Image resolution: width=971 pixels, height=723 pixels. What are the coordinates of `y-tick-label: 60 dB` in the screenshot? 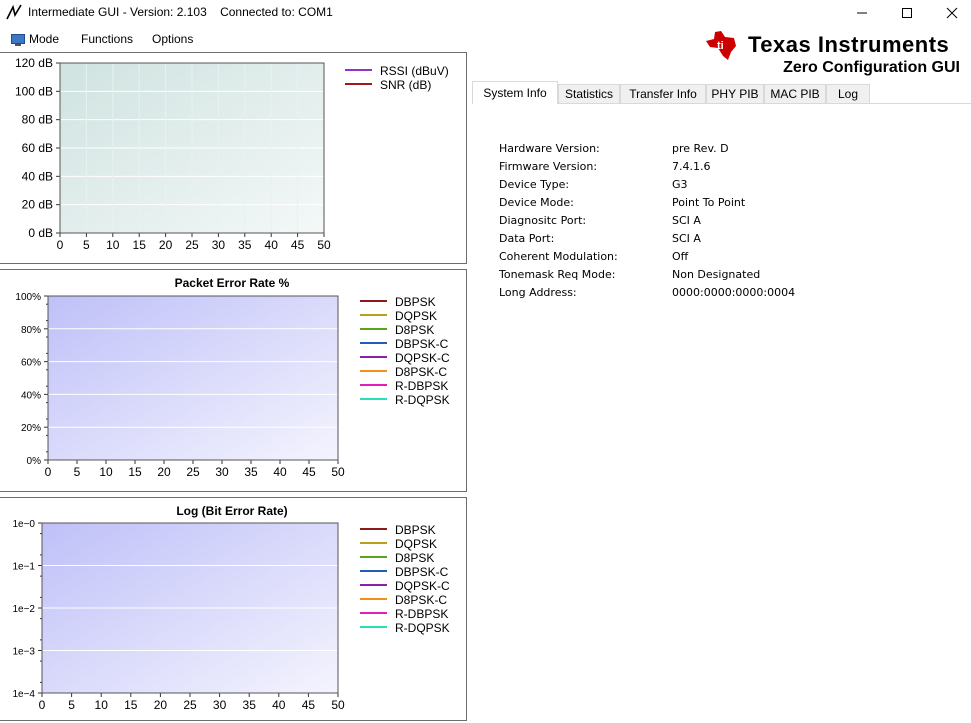 It's located at (37, 148).